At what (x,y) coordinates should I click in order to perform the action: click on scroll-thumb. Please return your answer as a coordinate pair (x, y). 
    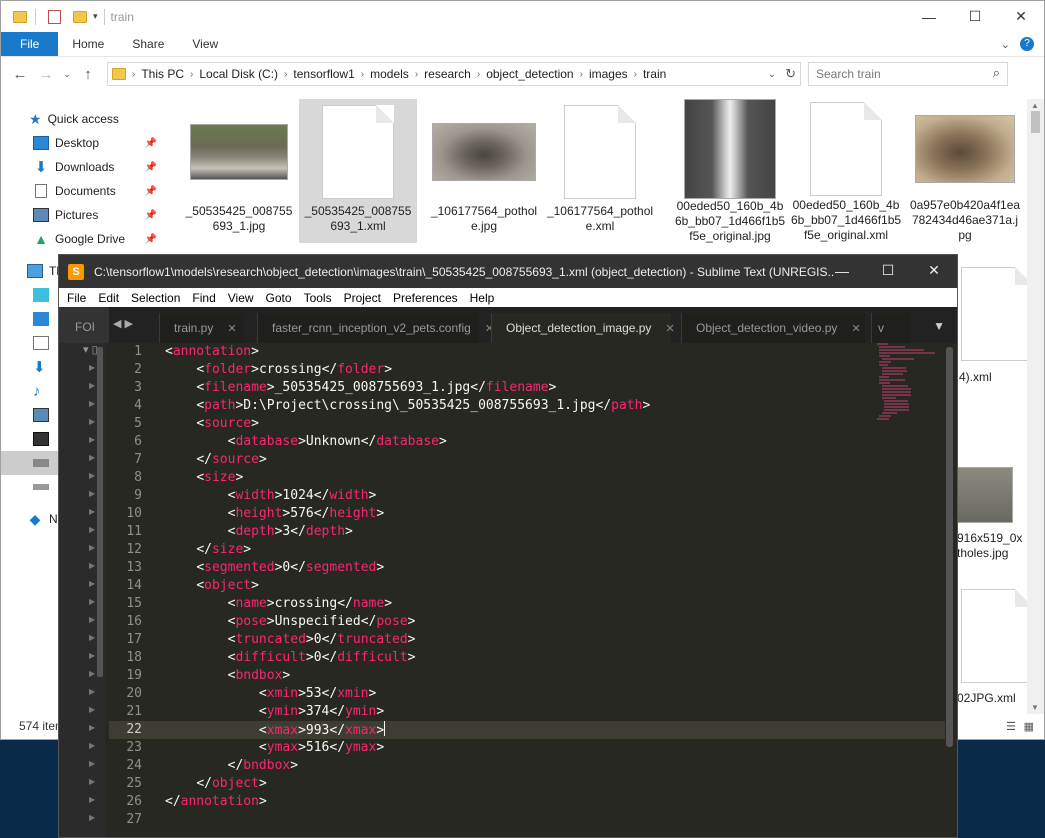
    Looking at the image, I should click on (1035, 122).